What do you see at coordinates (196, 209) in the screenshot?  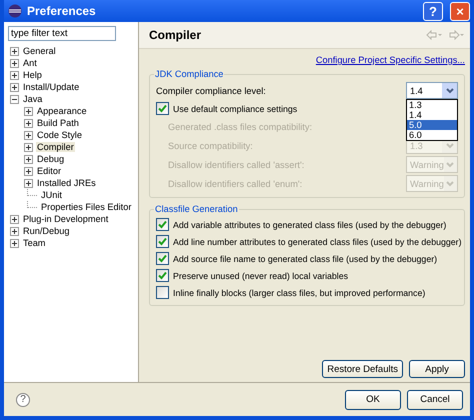 I see `group-title: Classfile Generation` at bounding box center [196, 209].